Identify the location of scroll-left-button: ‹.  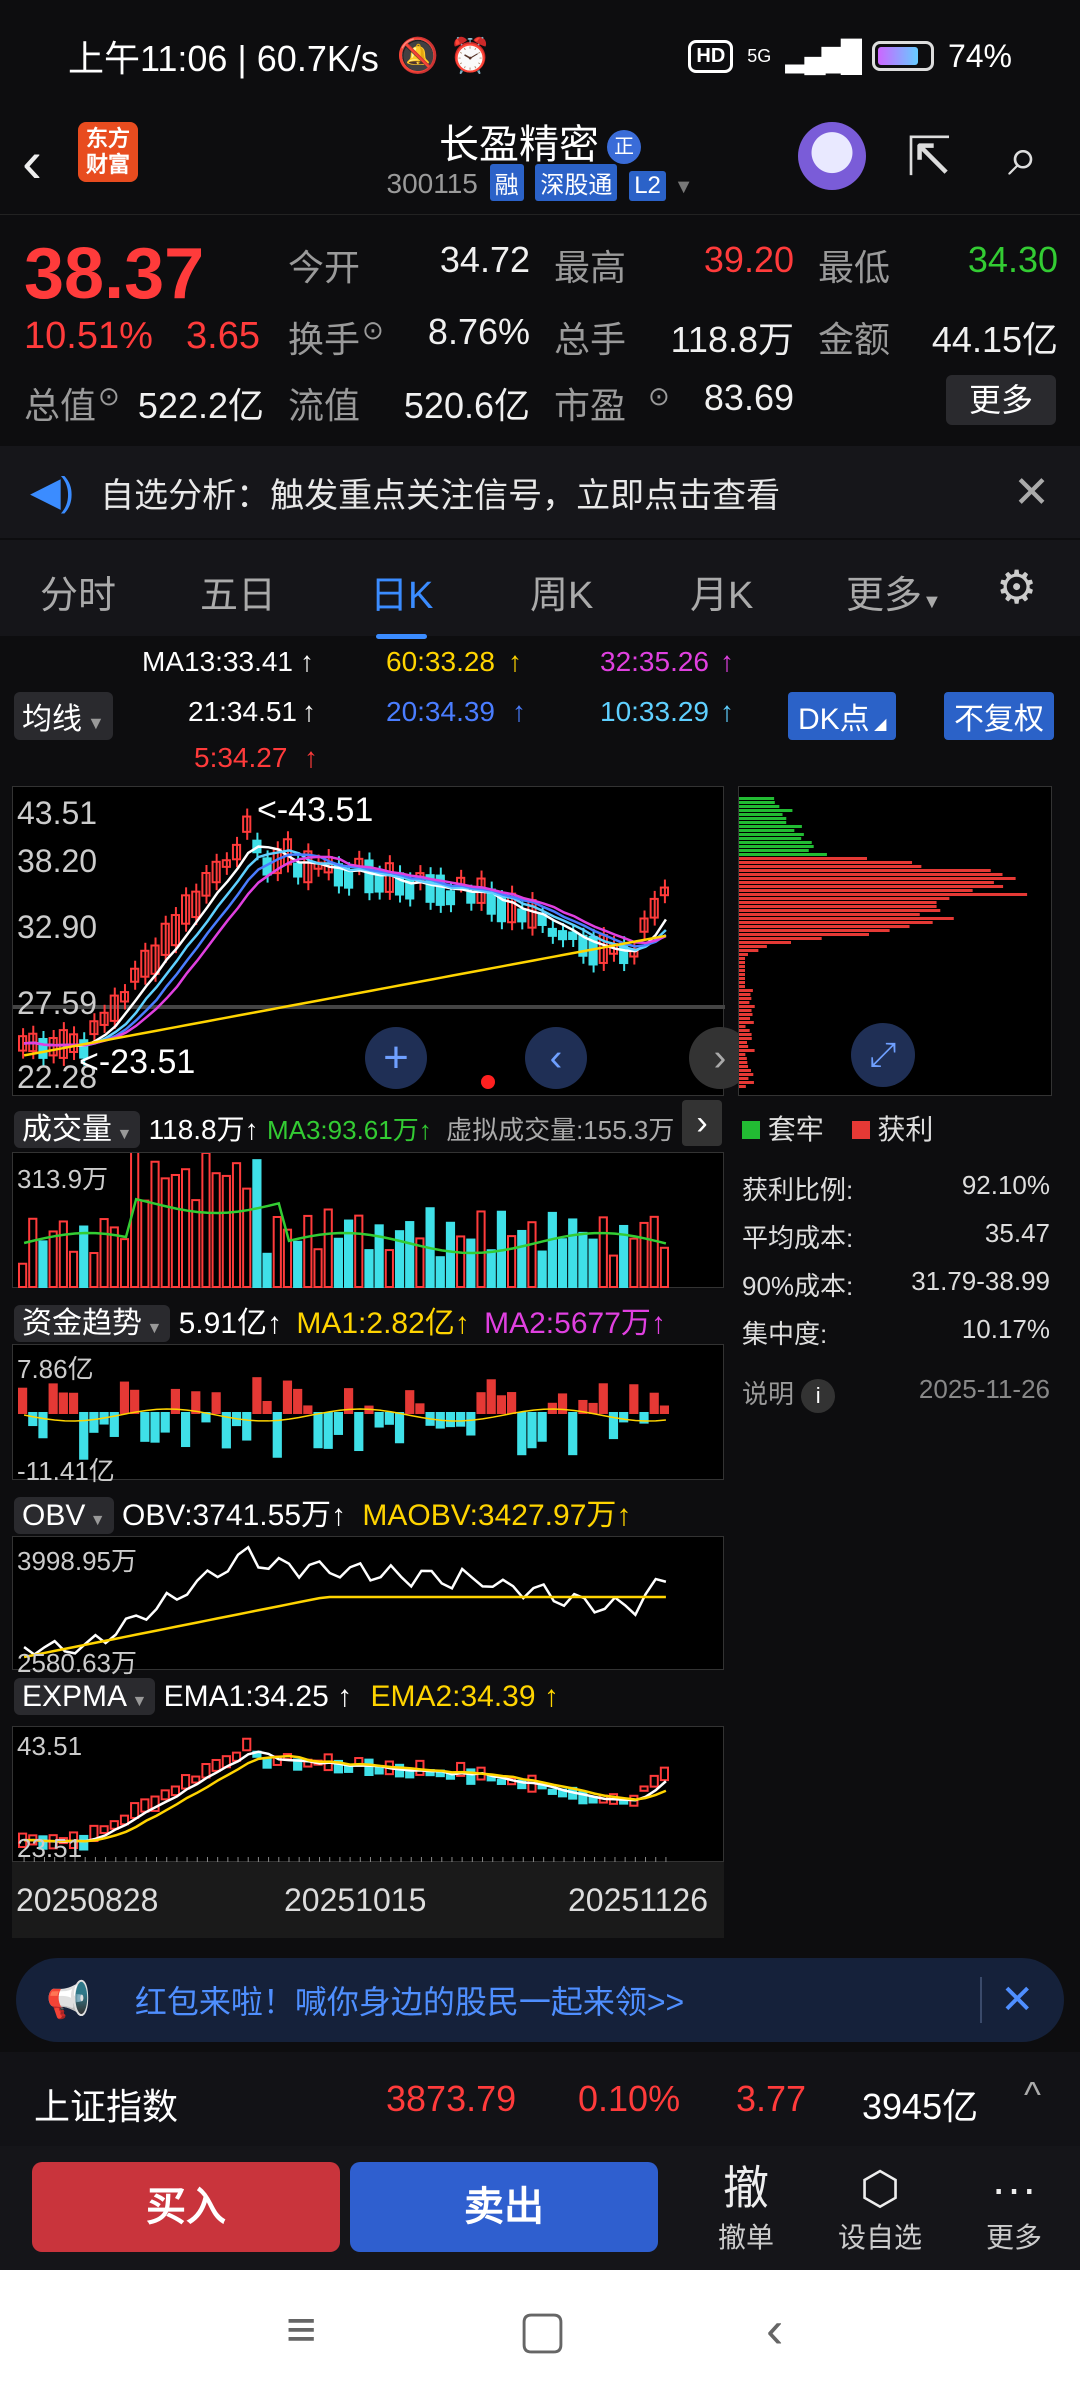
(556, 1058).